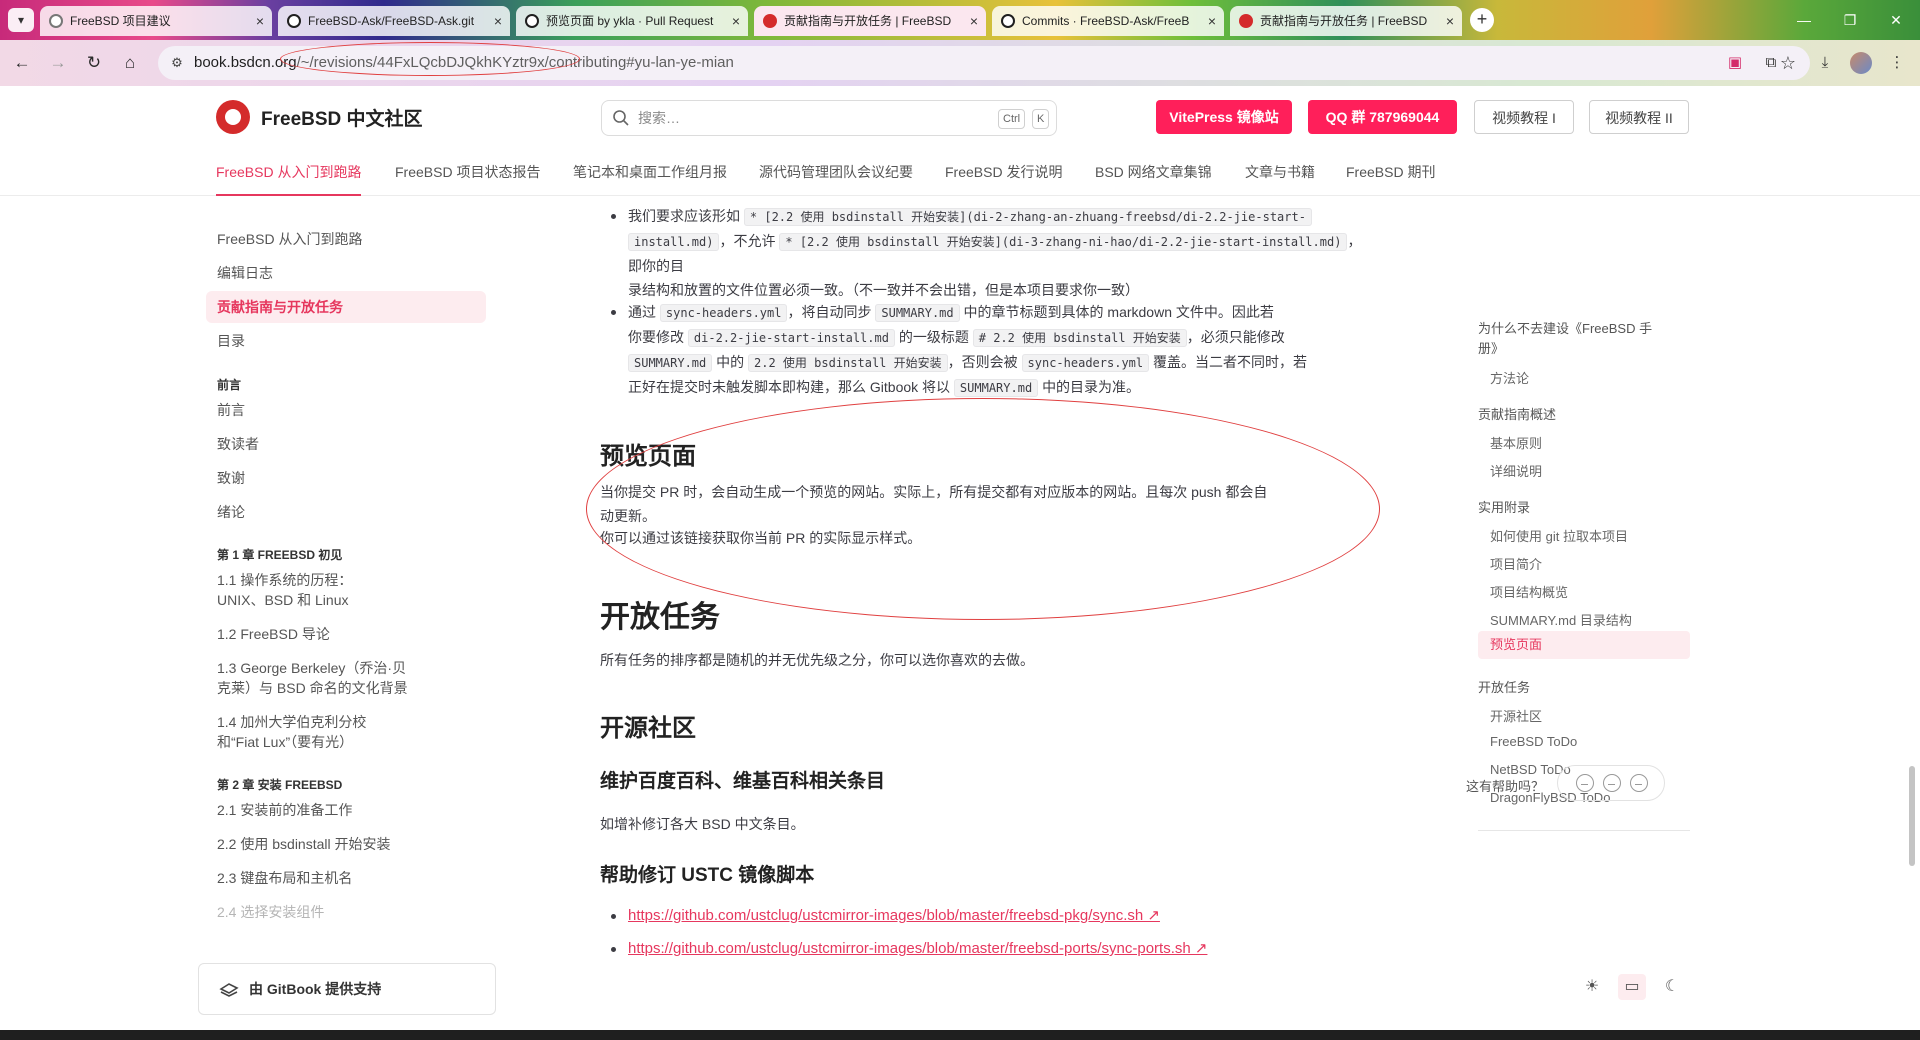 The height and width of the screenshot is (1040, 1920). Describe the element at coordinates (1516, 470) in the screenshot. I see `toc-item-details: 详细说明` at that location.